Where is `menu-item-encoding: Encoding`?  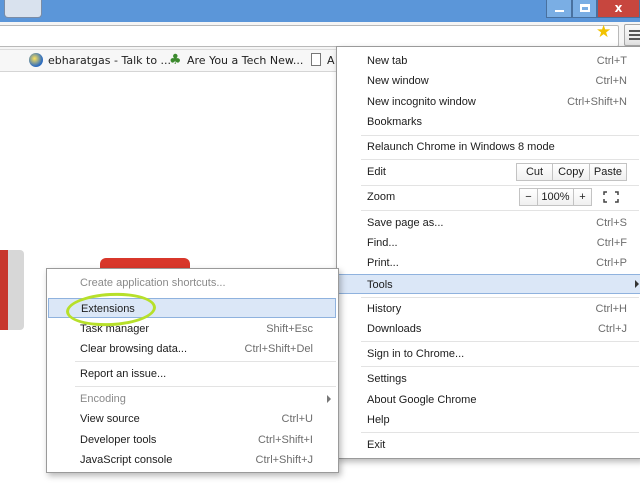 menu-item-encoding: Encoding is located at coordinates (192, 399).